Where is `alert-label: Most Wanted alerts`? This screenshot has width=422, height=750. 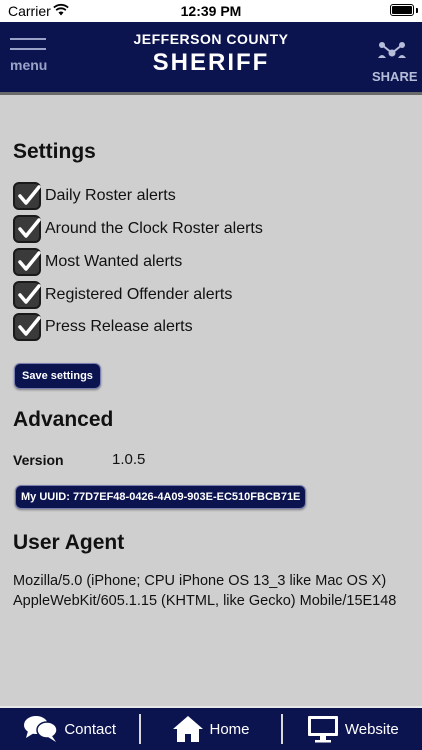 alert-label: Most Wanted alerts is located at coordinates (114, 261).